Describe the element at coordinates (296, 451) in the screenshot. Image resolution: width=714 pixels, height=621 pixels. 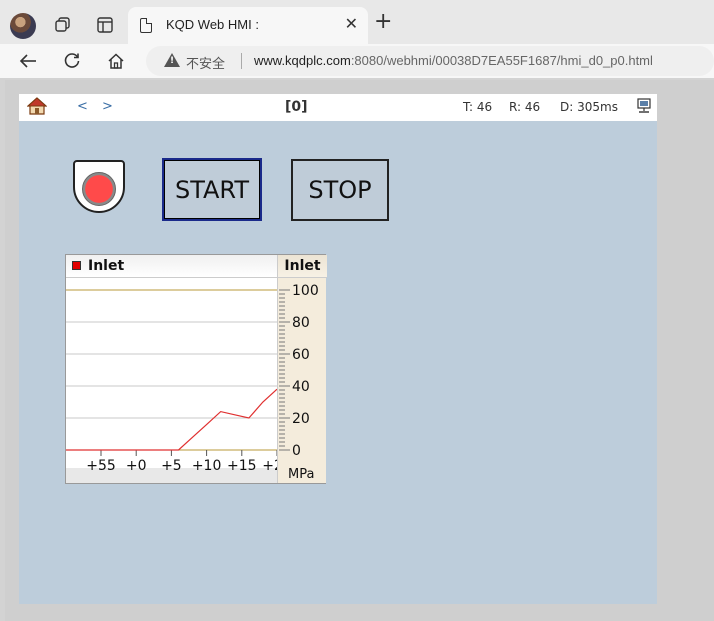
I see `y-tick-label: 0` at that location.